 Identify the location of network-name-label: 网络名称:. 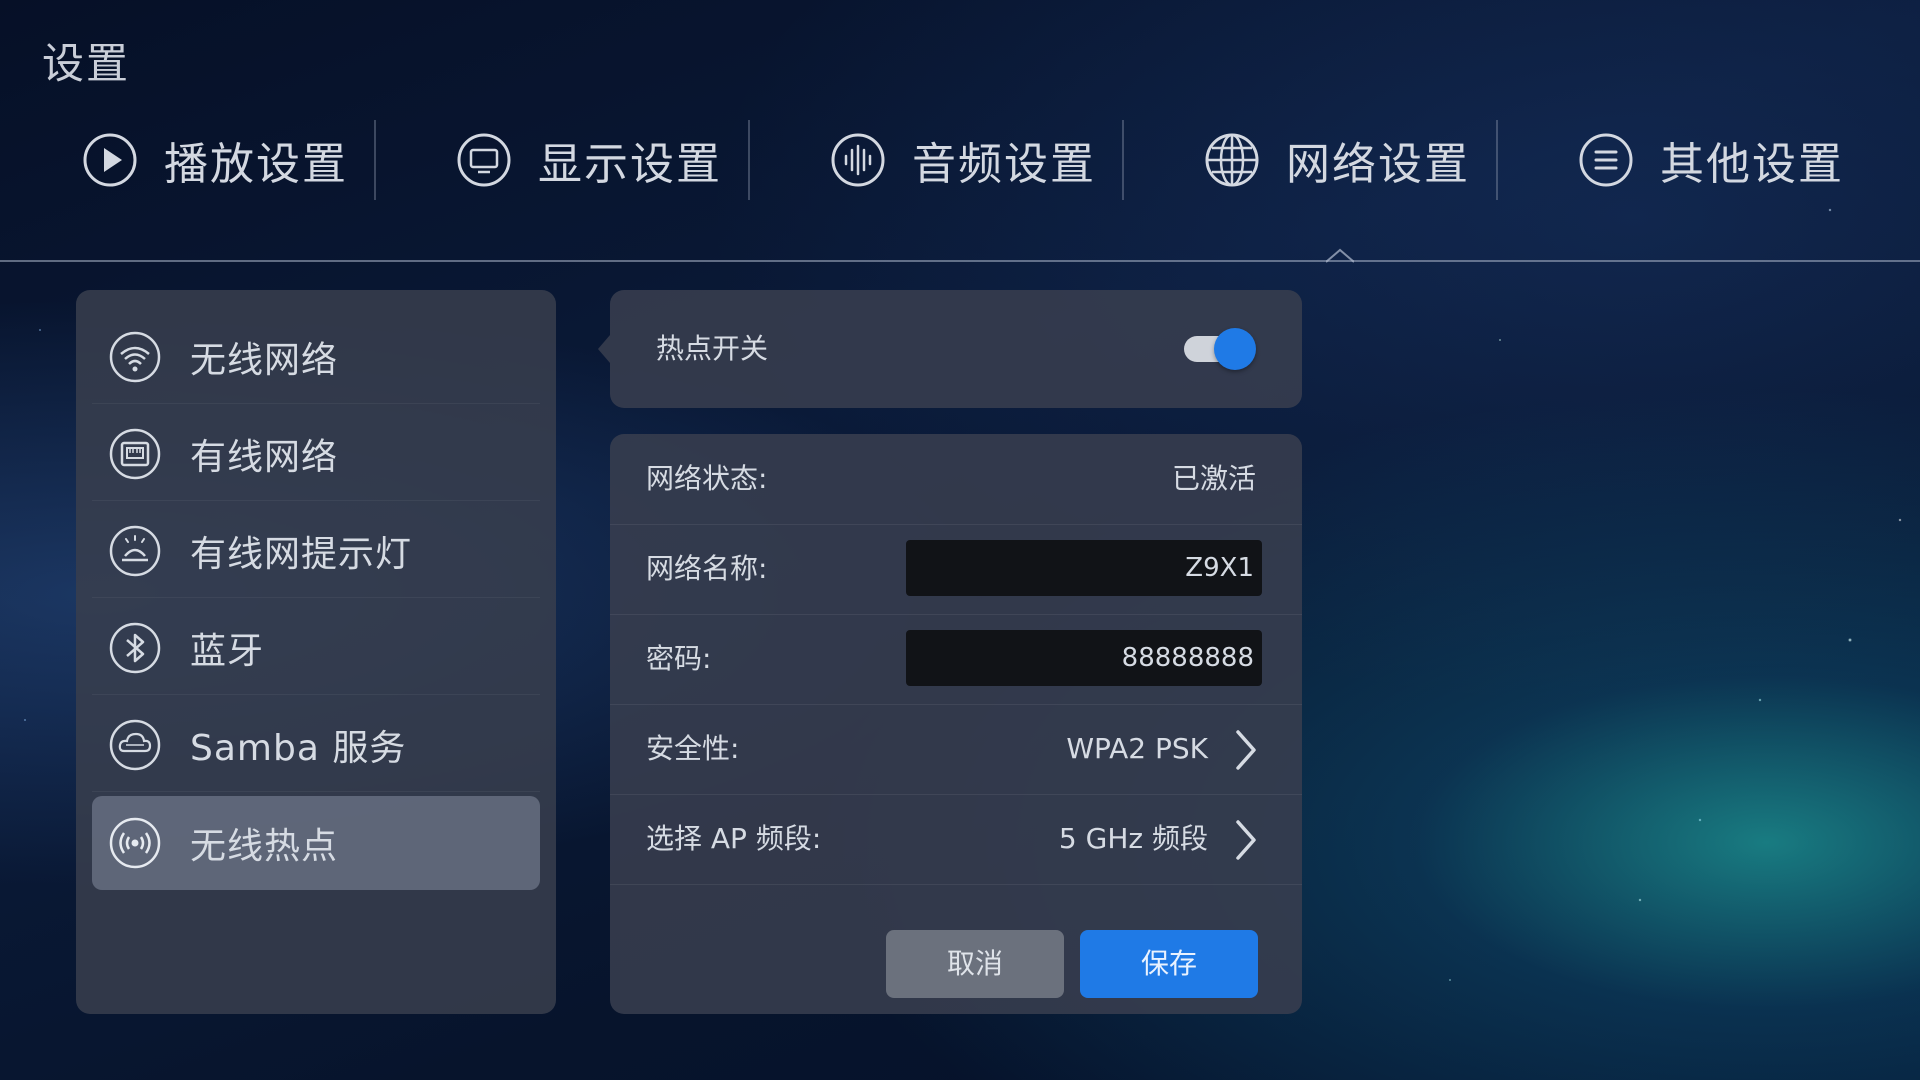
(707, 568).